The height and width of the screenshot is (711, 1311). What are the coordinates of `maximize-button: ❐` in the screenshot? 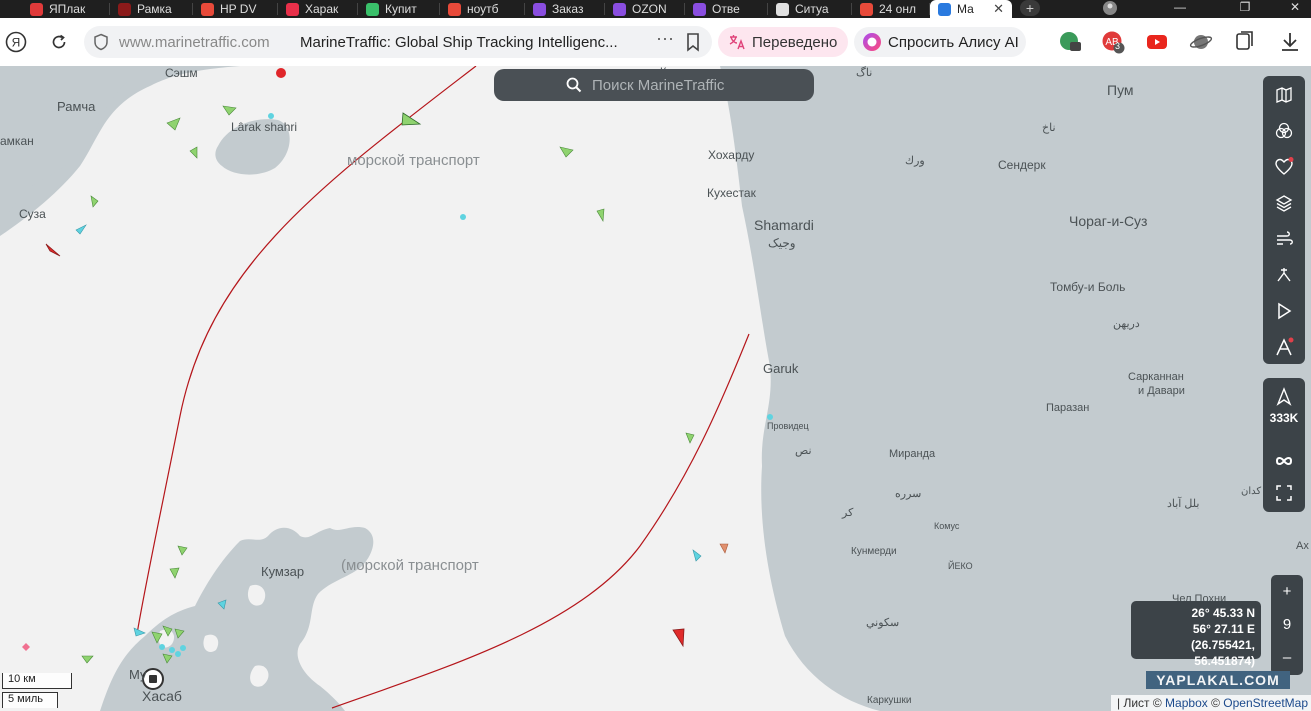 It's located at (1245, 9).